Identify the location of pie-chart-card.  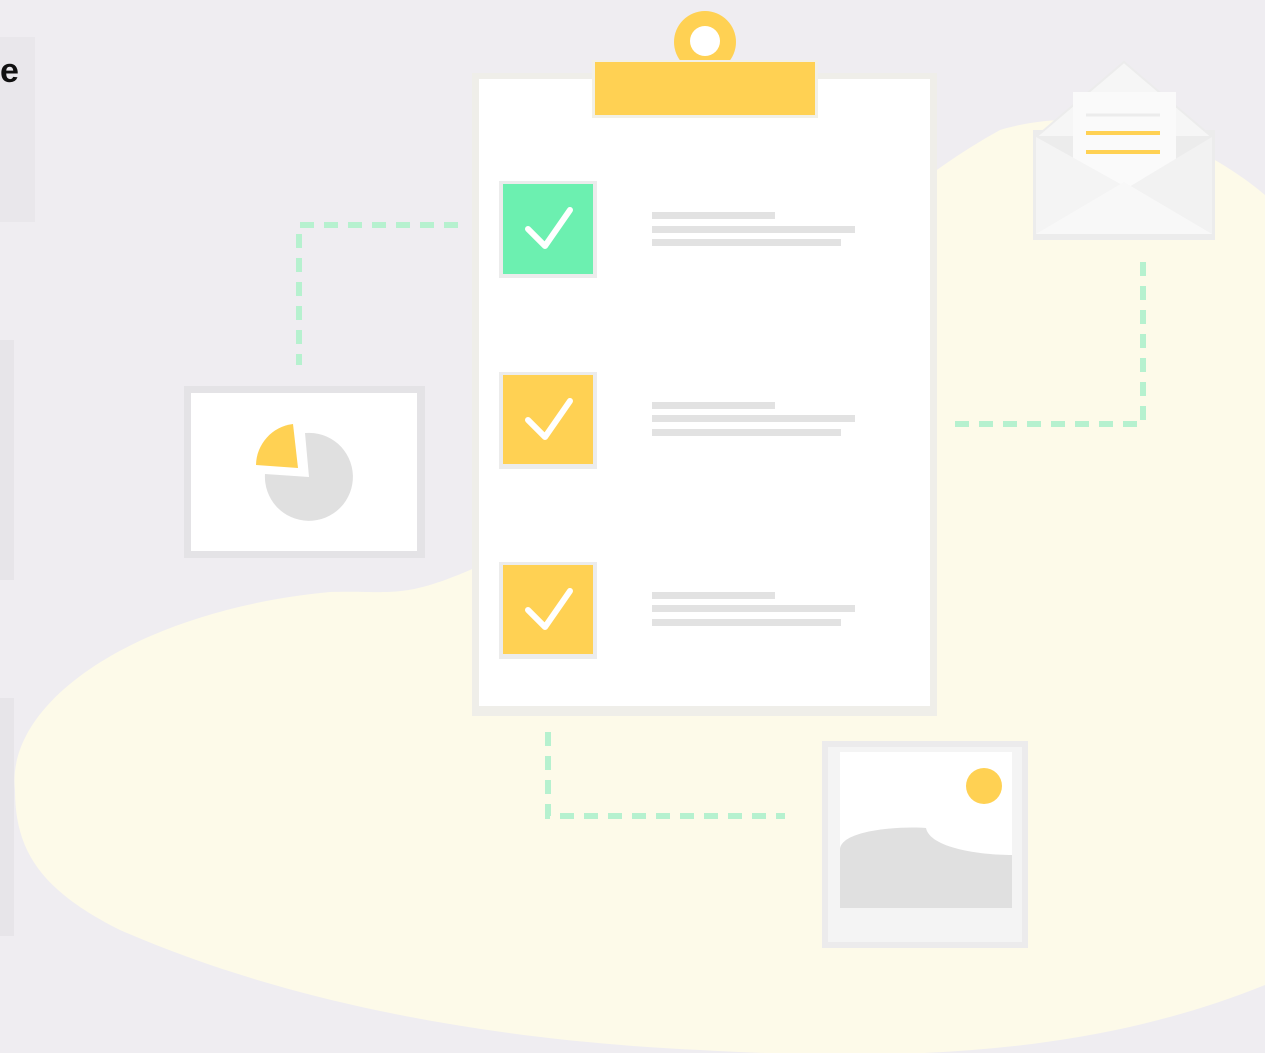
(304, 472).